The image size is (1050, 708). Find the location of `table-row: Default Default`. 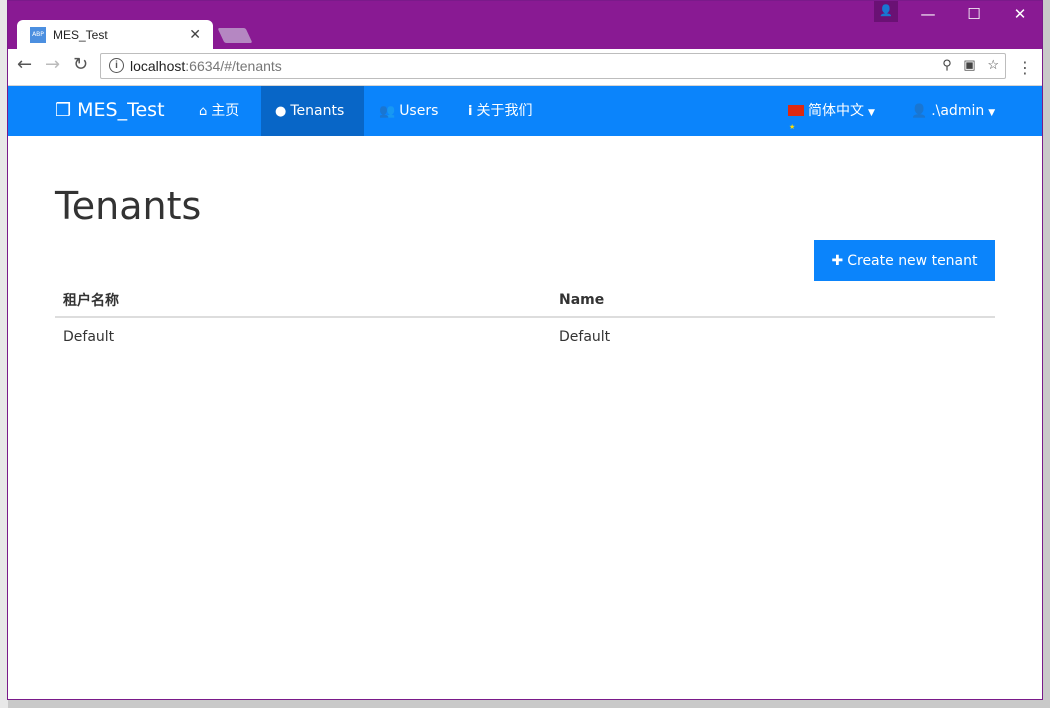

table-row: Default Default is located at coordinates (525, 336).